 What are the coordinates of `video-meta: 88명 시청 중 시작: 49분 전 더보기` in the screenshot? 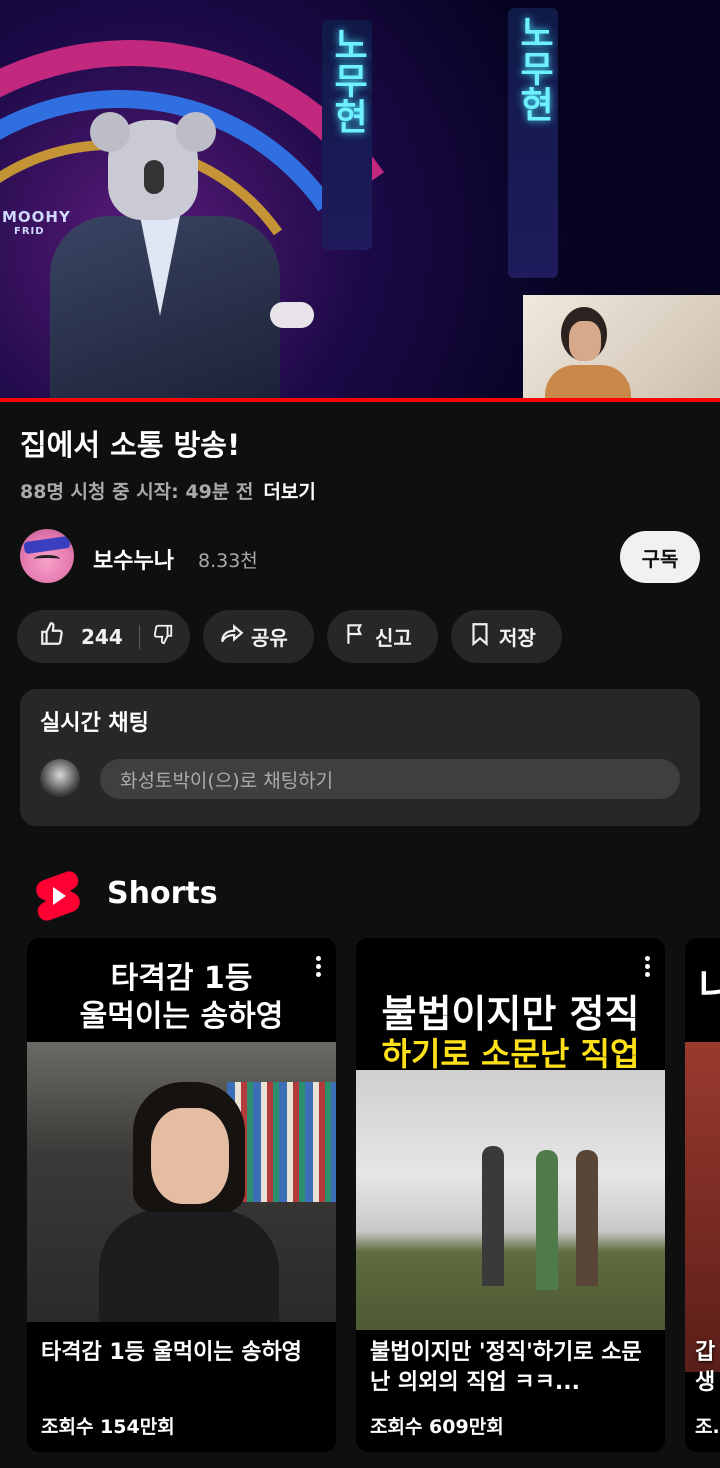 It's located at (168, 490).